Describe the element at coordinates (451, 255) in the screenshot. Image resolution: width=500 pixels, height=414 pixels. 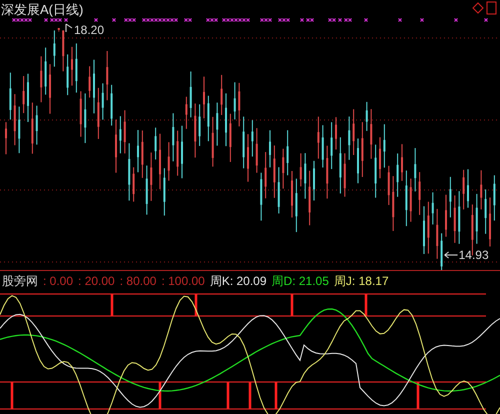
I see `left-arrow-icon` at that location.